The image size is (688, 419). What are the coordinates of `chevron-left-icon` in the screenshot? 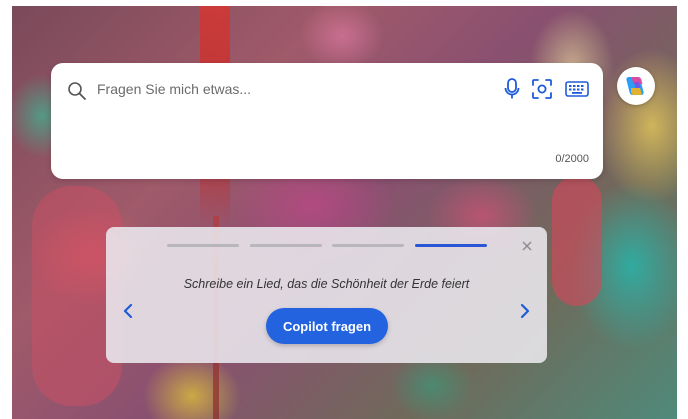 It's located at (128, 311).